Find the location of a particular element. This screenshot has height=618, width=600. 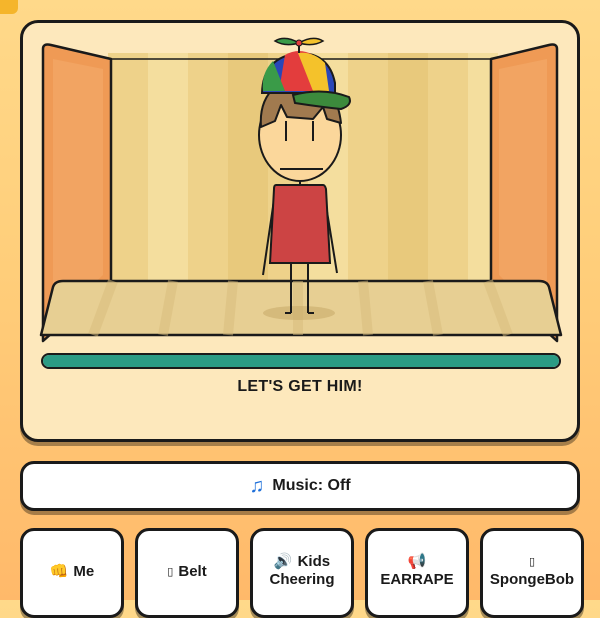

sound-button-spongebob: ▯ SpongeBob is located at coordinates (532, 573).